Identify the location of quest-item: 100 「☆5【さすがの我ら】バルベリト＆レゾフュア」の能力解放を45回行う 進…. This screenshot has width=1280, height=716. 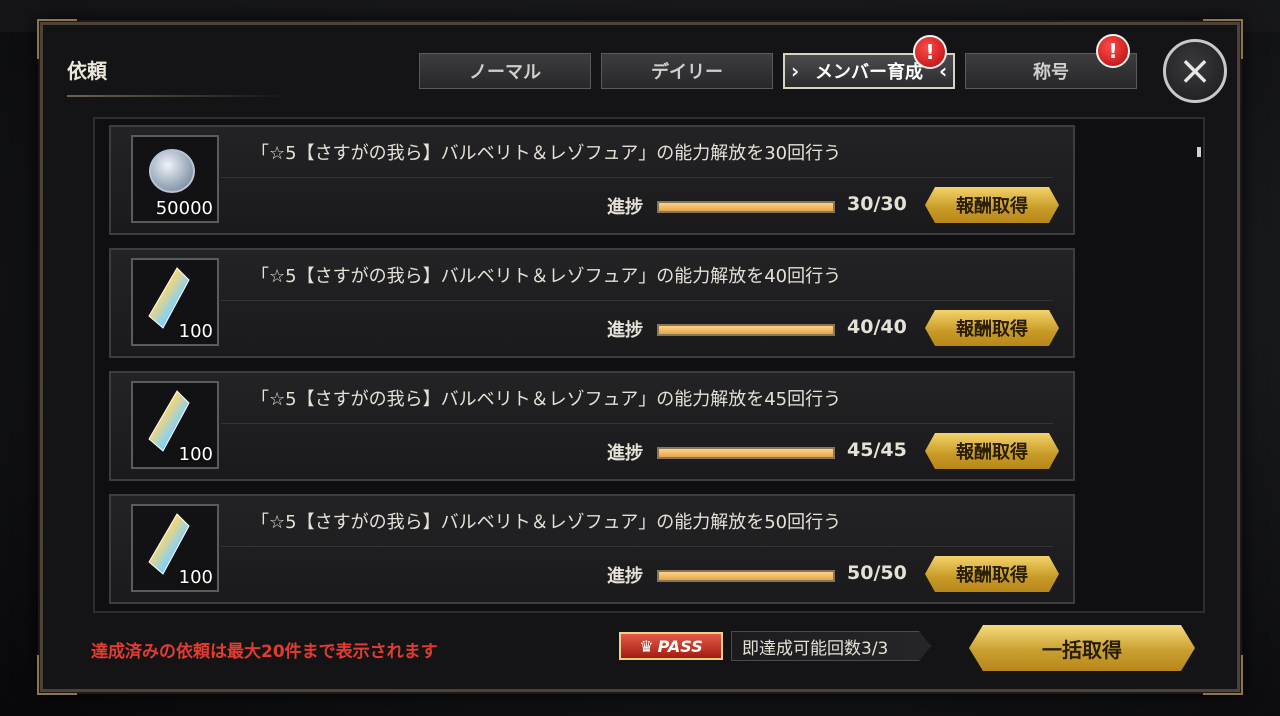
(592, 426).